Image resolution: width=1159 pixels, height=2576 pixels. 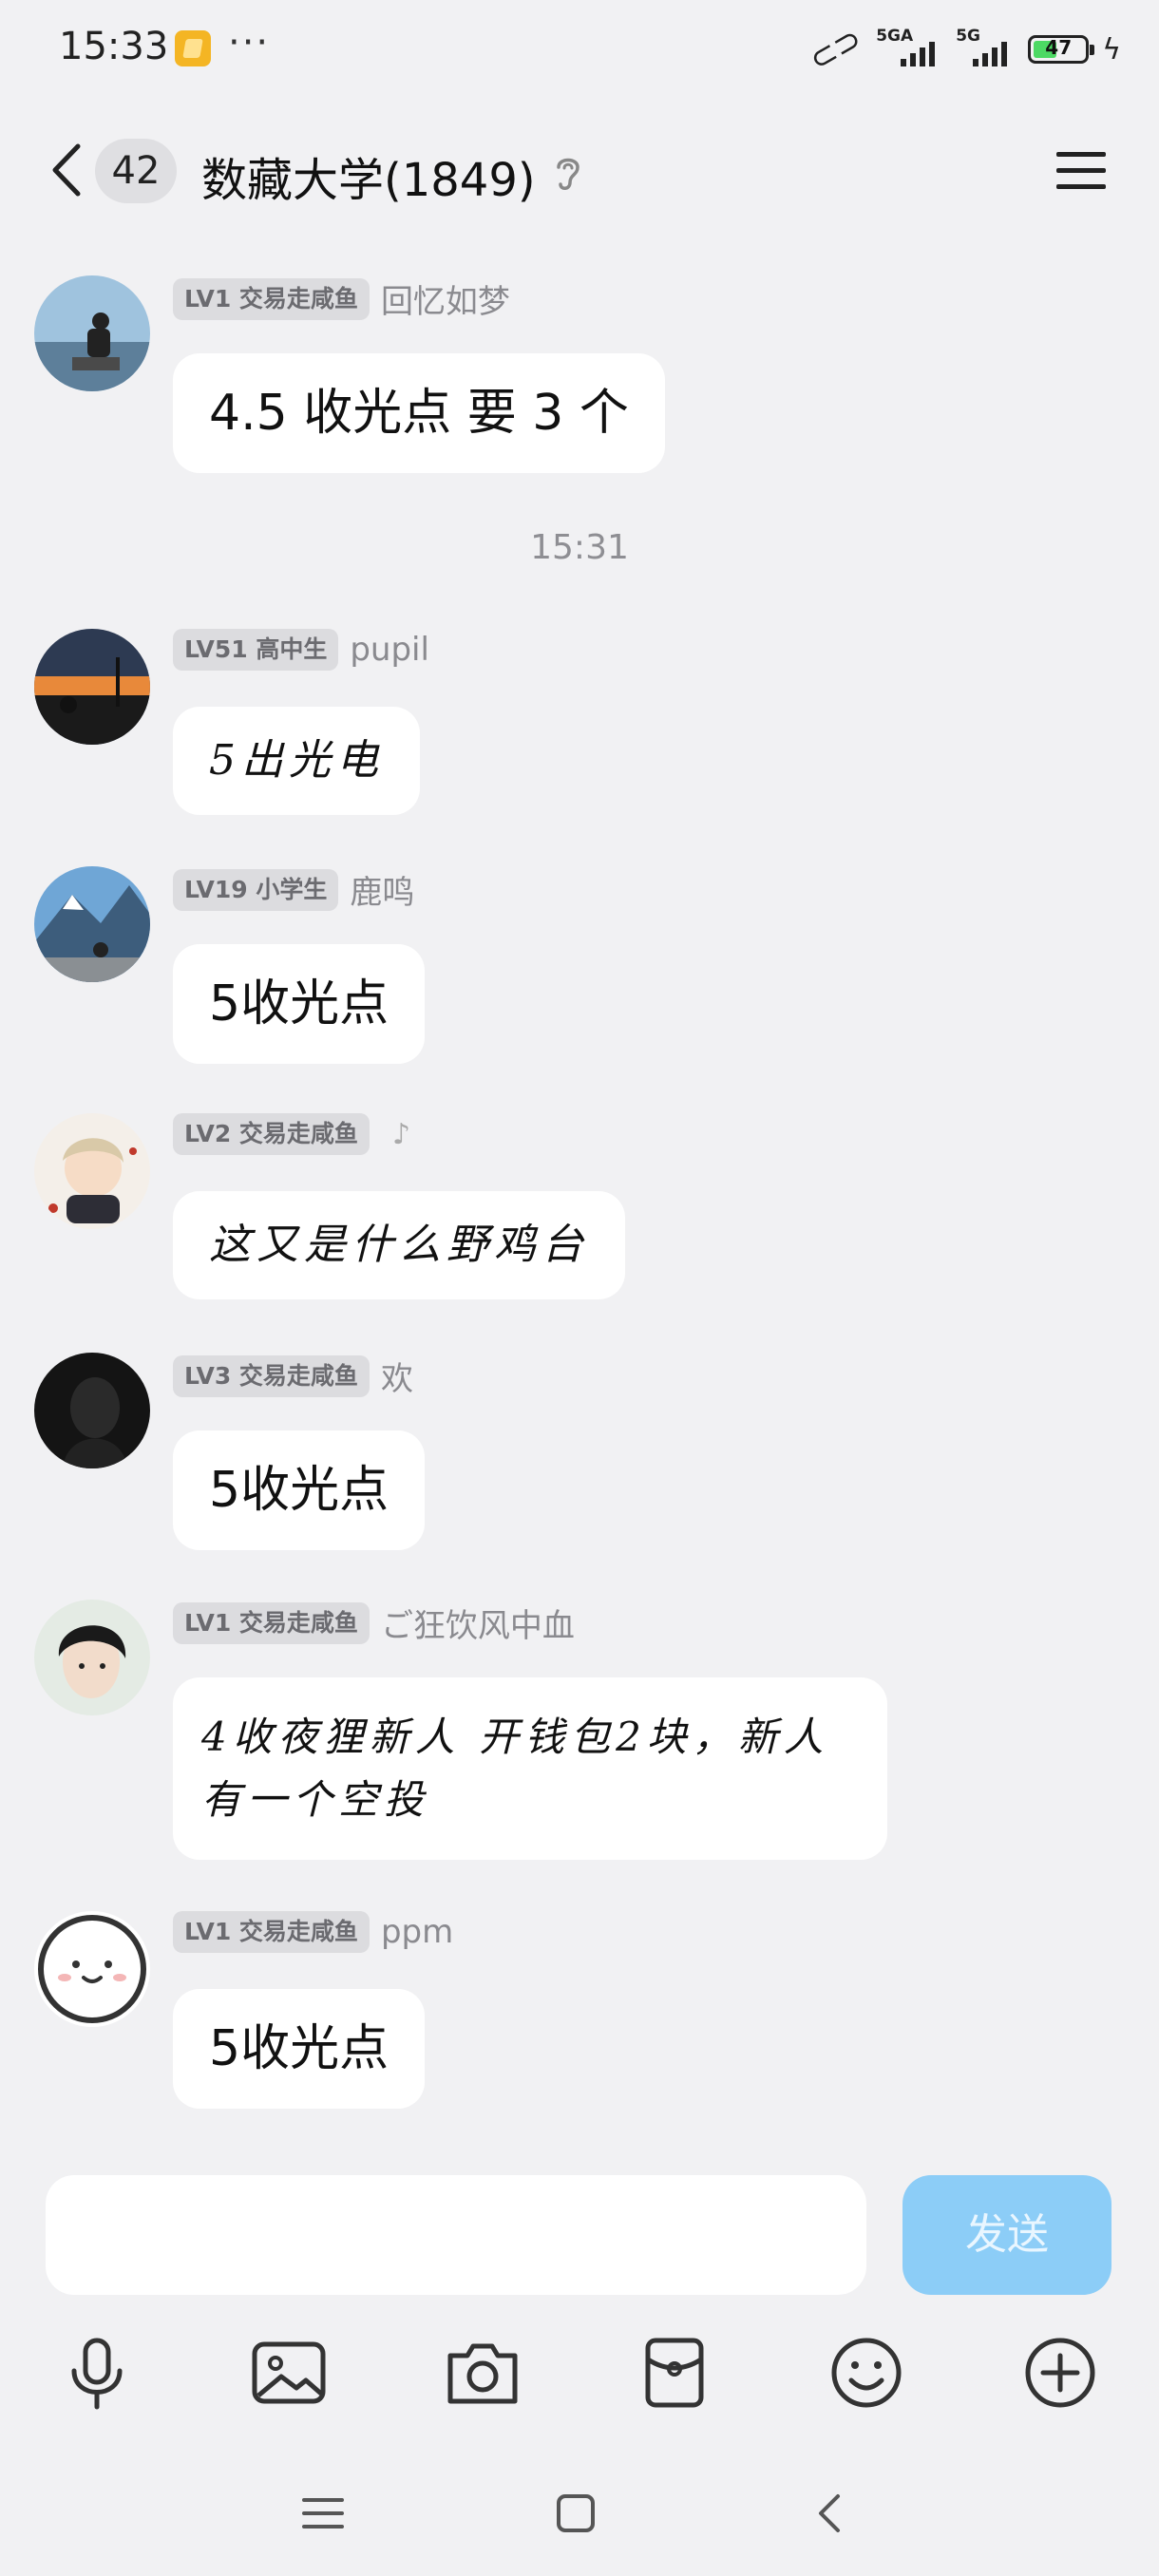 What do you see at coordinates (389, 650) in the screenshot?
I see `sender-name: pupil` at bounding box center [389, 650].